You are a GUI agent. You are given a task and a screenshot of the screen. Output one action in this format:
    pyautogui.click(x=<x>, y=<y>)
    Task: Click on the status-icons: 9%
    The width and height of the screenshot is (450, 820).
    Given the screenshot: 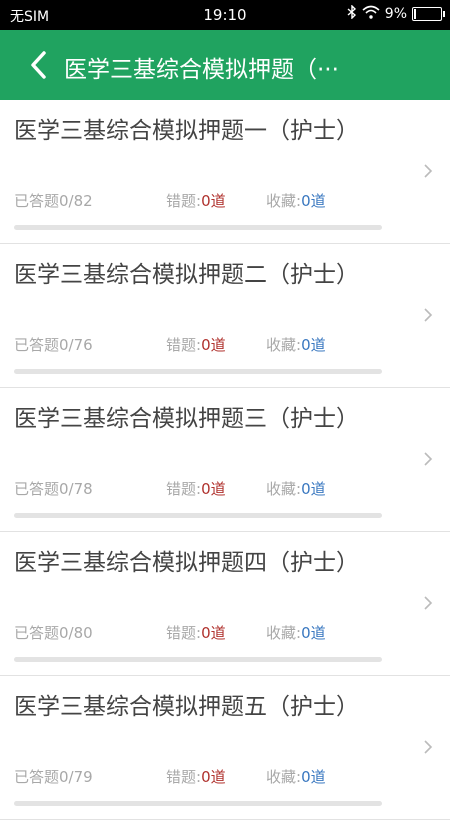 What is the action you would take?
    pyautogui.click(x=396, y=13)
    